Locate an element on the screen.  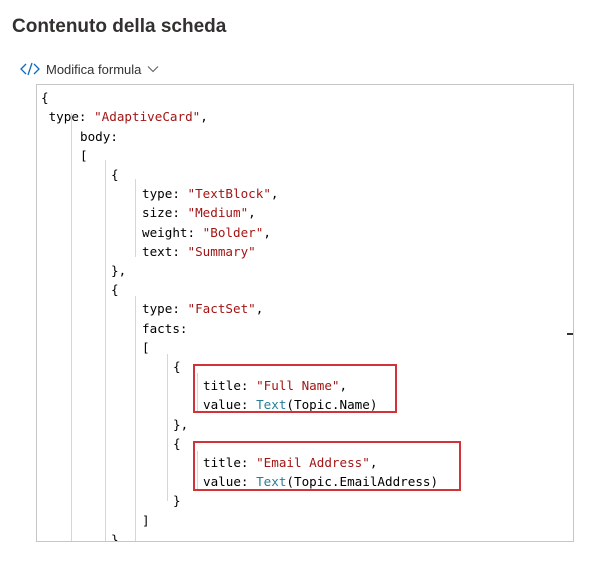
code-line: } is located at coordinates (177, 500).